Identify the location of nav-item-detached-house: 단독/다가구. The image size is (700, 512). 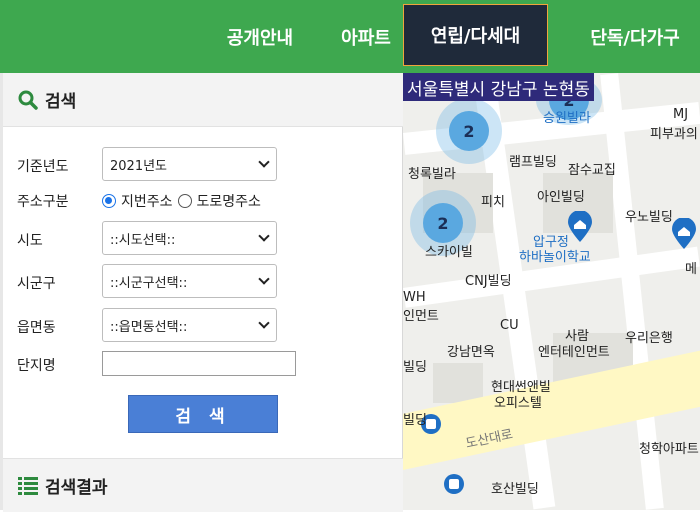
(635, 36).